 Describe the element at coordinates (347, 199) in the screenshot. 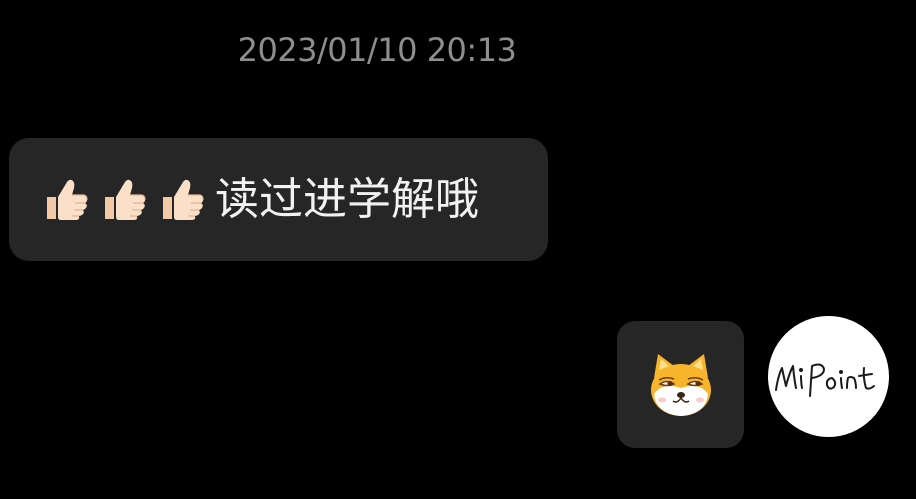

I see `message-text: 读过进学解哦` at that location.